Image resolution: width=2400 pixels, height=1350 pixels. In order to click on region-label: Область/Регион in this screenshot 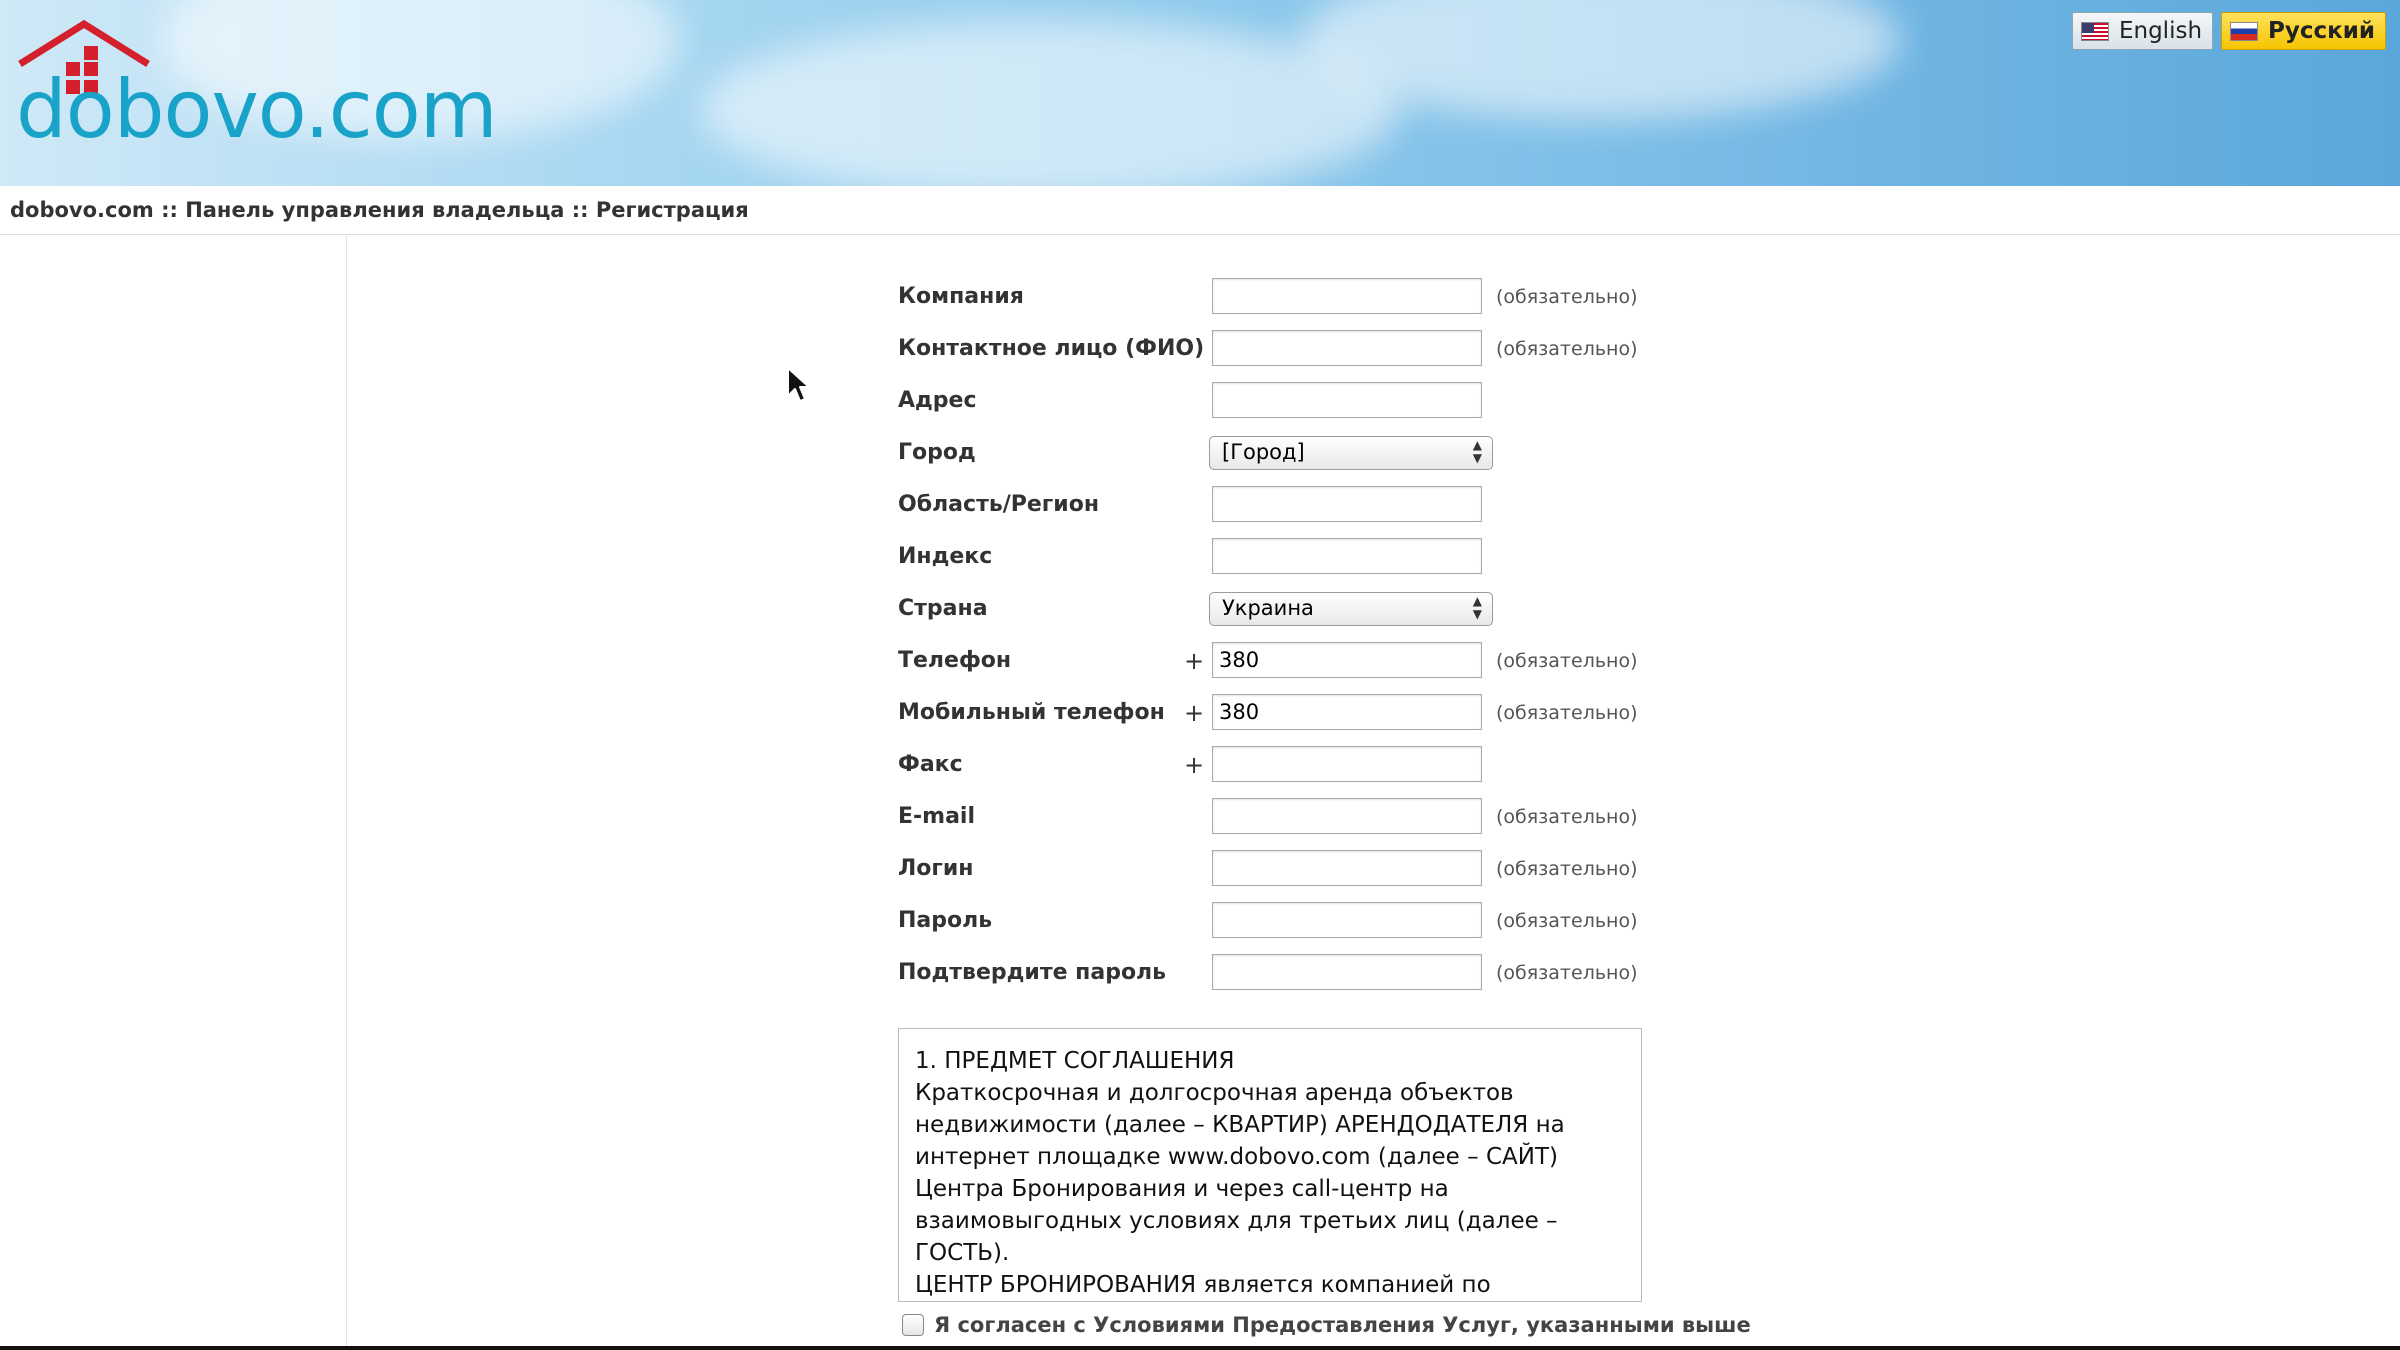, I will do `click(999, 504)`.